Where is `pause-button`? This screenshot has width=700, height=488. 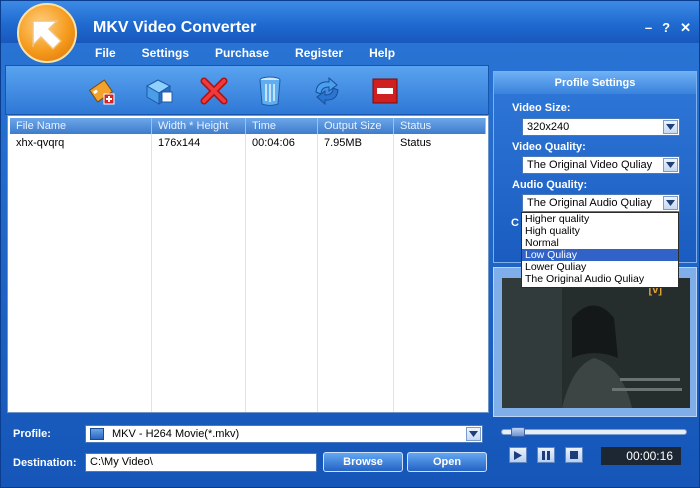
pause-button is located at coordinates (546, 455).